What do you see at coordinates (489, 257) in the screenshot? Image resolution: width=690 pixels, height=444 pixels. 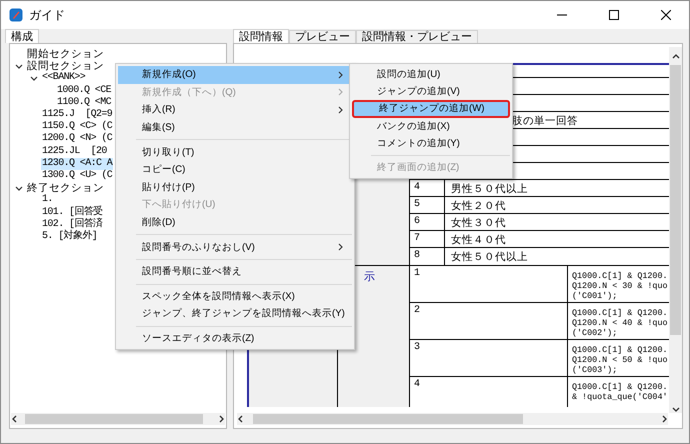 I see `table-cell-text: 女性５０代以上` at bounding box center [489, 257].